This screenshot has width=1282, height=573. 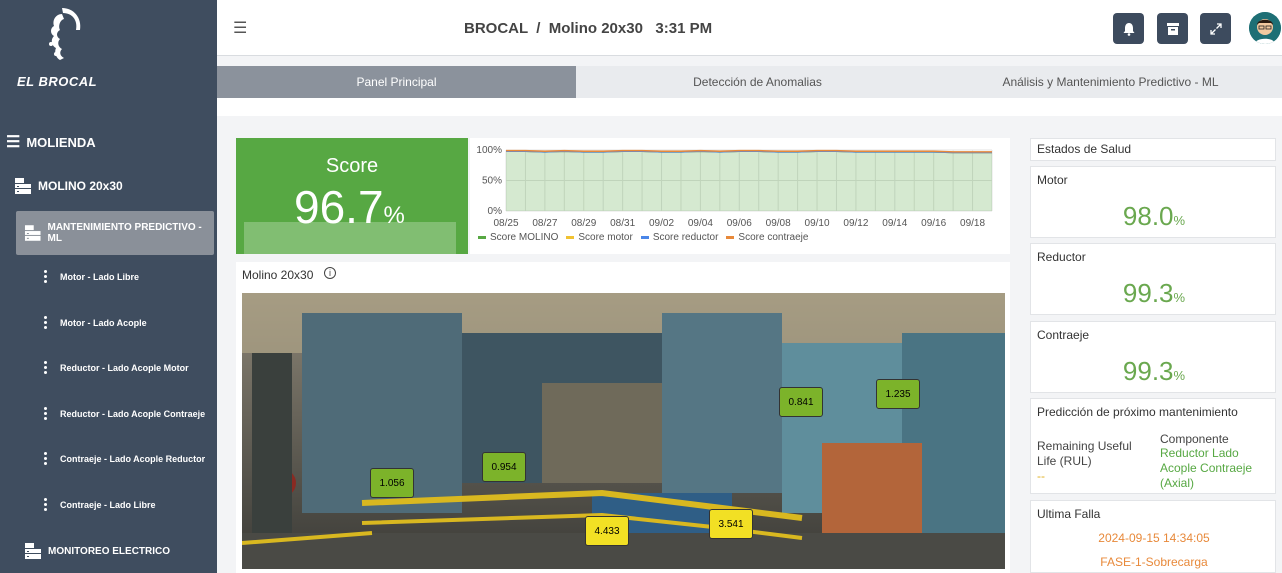 I want to click on hamburger-icon: ☰, so click(x=240, y=28).